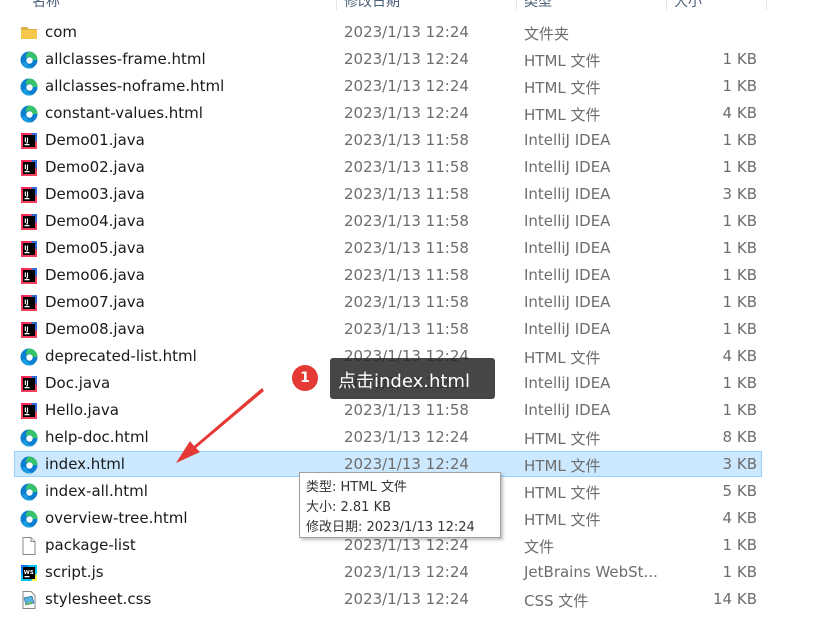  What do you see at coordinates (95, 221) in the screenshot?
I see `file-name: Demo04.java` at bounding box center [95, 221].